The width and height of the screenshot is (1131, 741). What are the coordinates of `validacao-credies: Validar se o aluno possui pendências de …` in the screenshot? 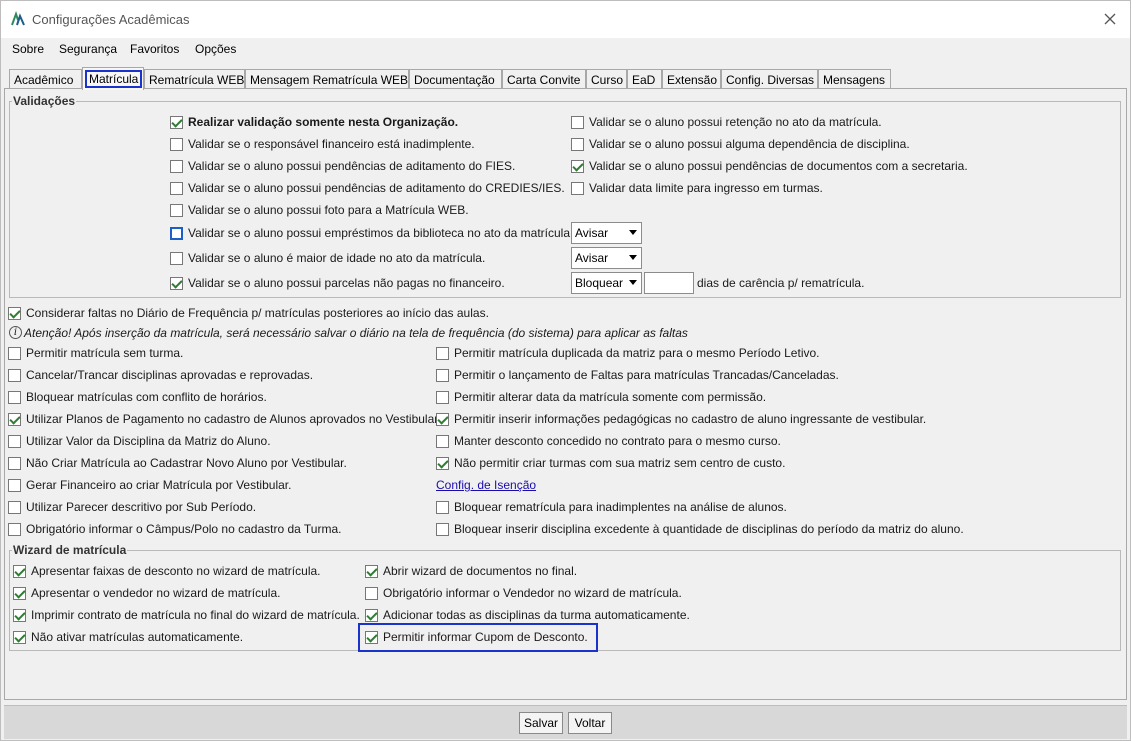 It's located at (367, 188).